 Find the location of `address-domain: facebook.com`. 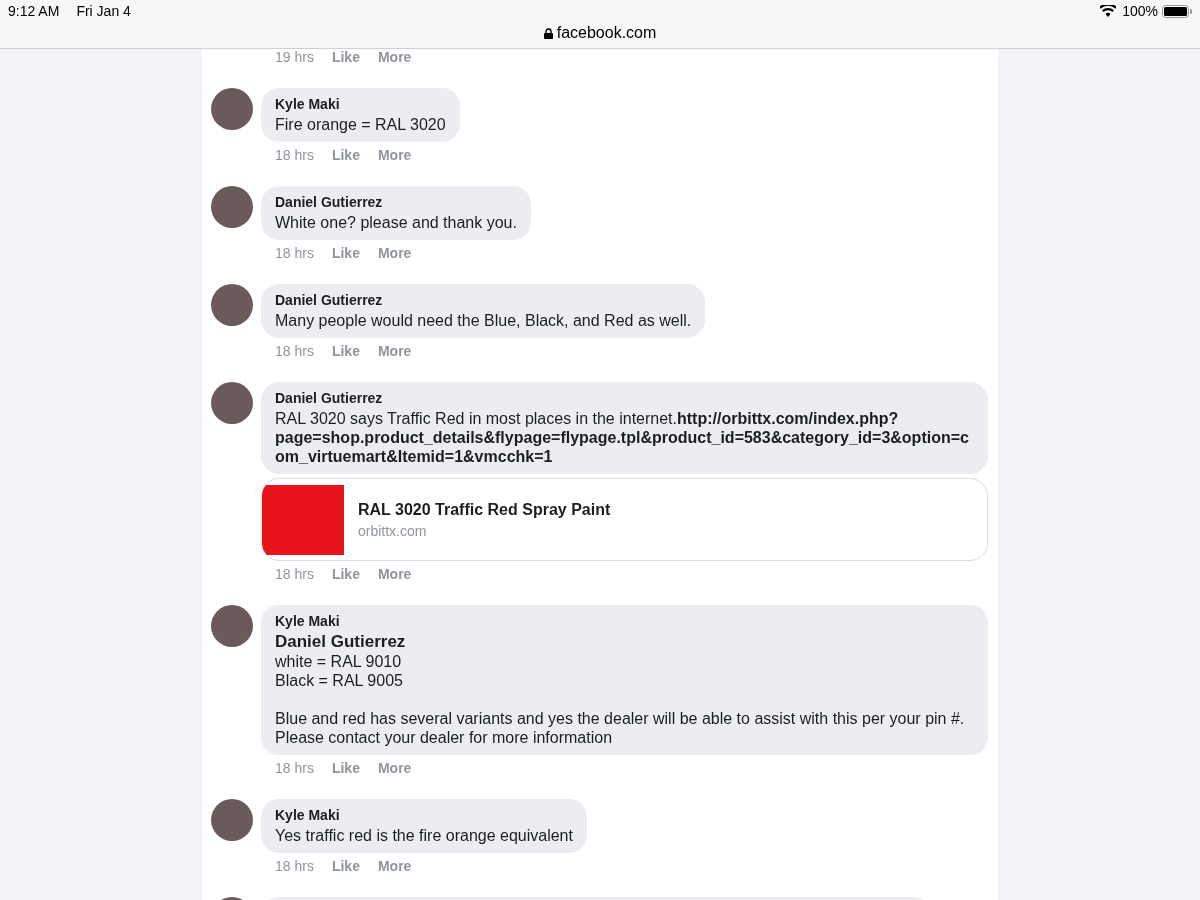

address-domain: facebook.com is located at coordinates (606, 33).